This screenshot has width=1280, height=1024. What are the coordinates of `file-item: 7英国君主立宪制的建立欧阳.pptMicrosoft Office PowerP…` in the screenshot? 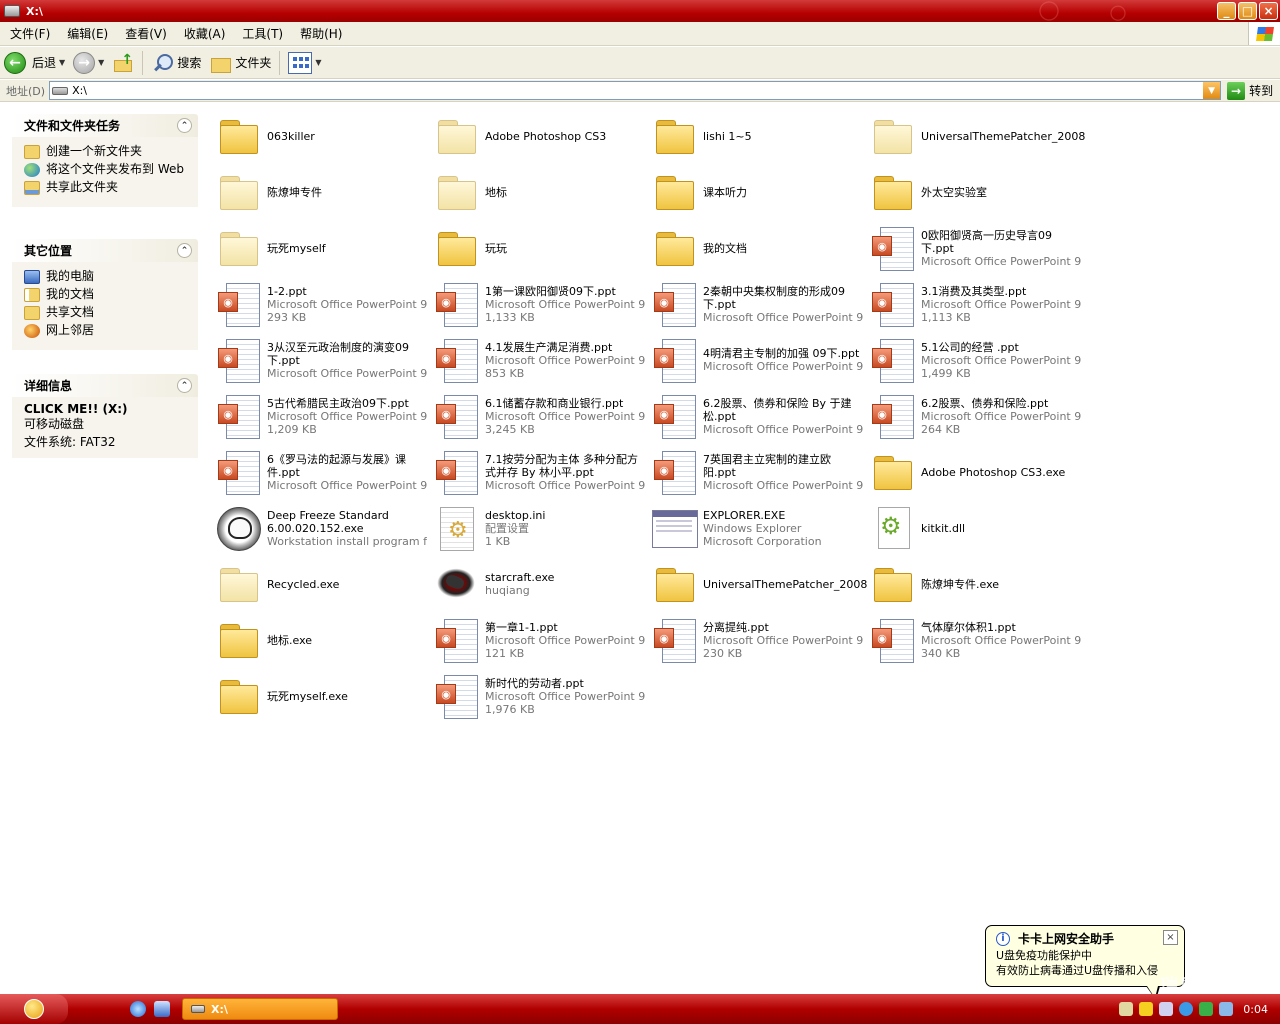 It's located at (759, 472).